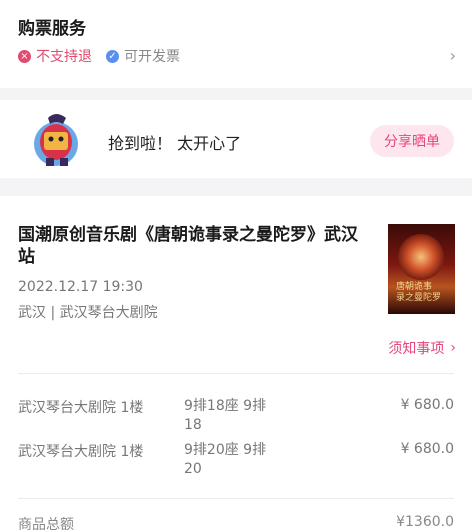  What do you see at coordinates (175, 143) in the screenshot?
I see `share-message: 抢到啦！ 太开心了` at bounding box center [175, 143].